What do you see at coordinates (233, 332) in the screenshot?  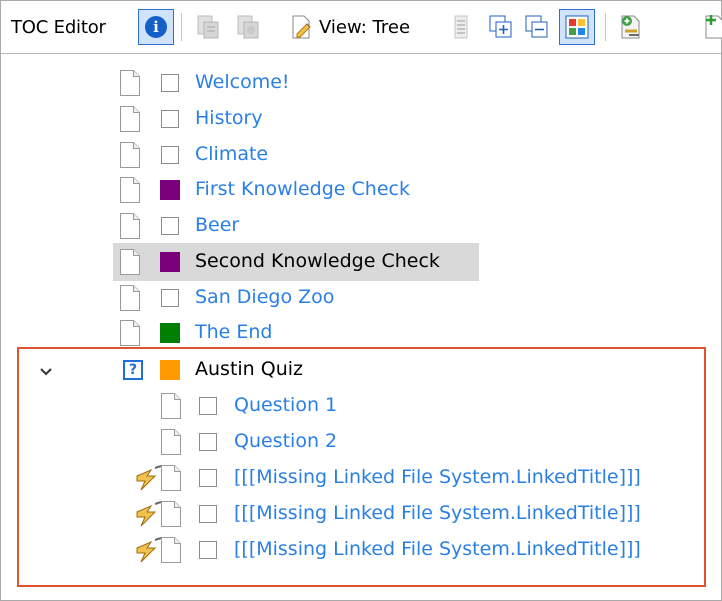 I see `toc-item-label: The End` at bounding box center [233, 332].